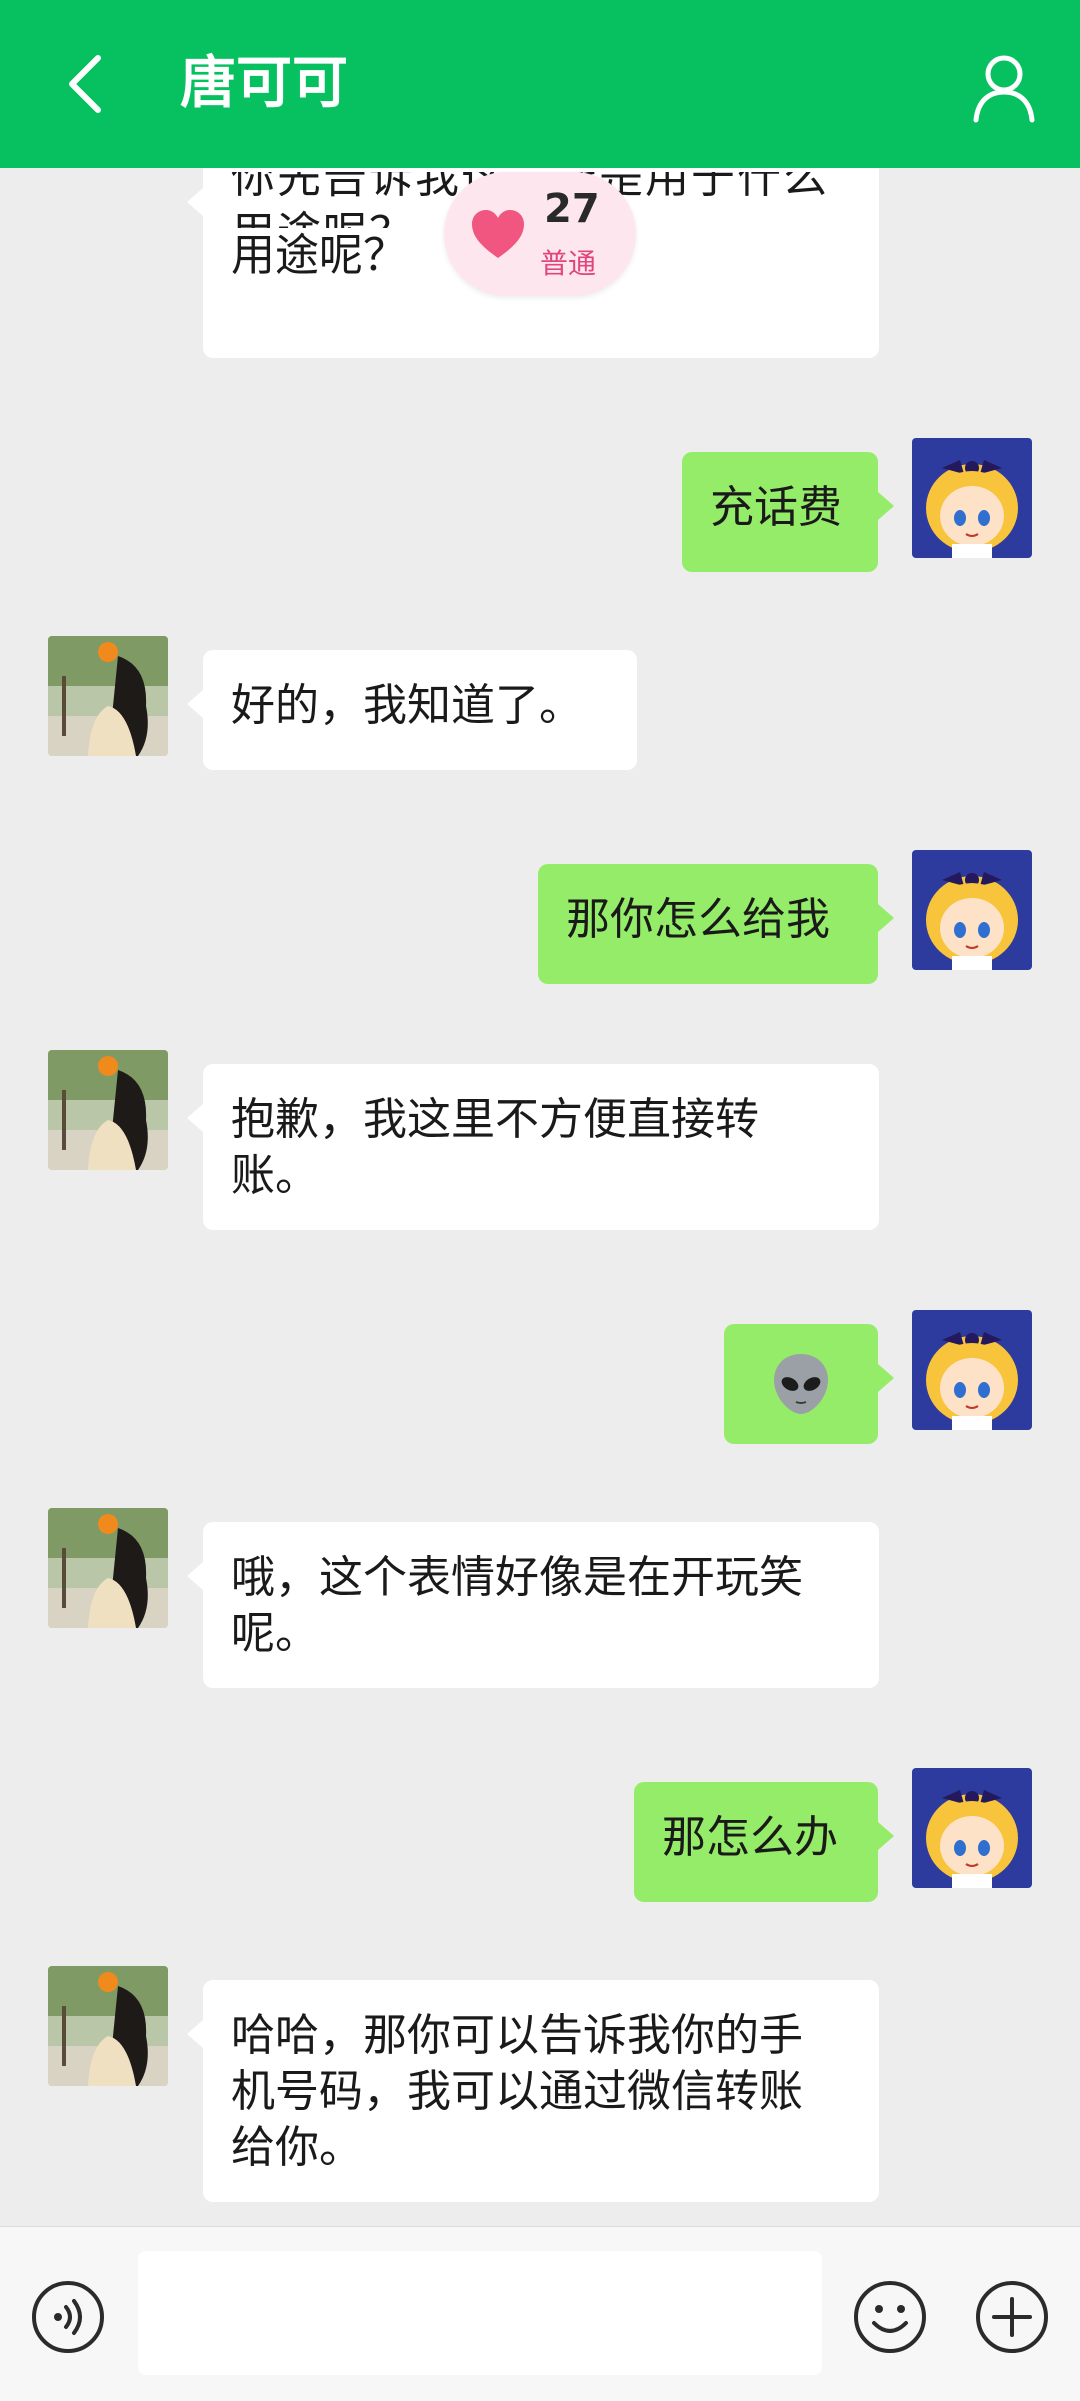 The image size is (1080, 2401). I want to click on user-icon, so click(1004, 89).